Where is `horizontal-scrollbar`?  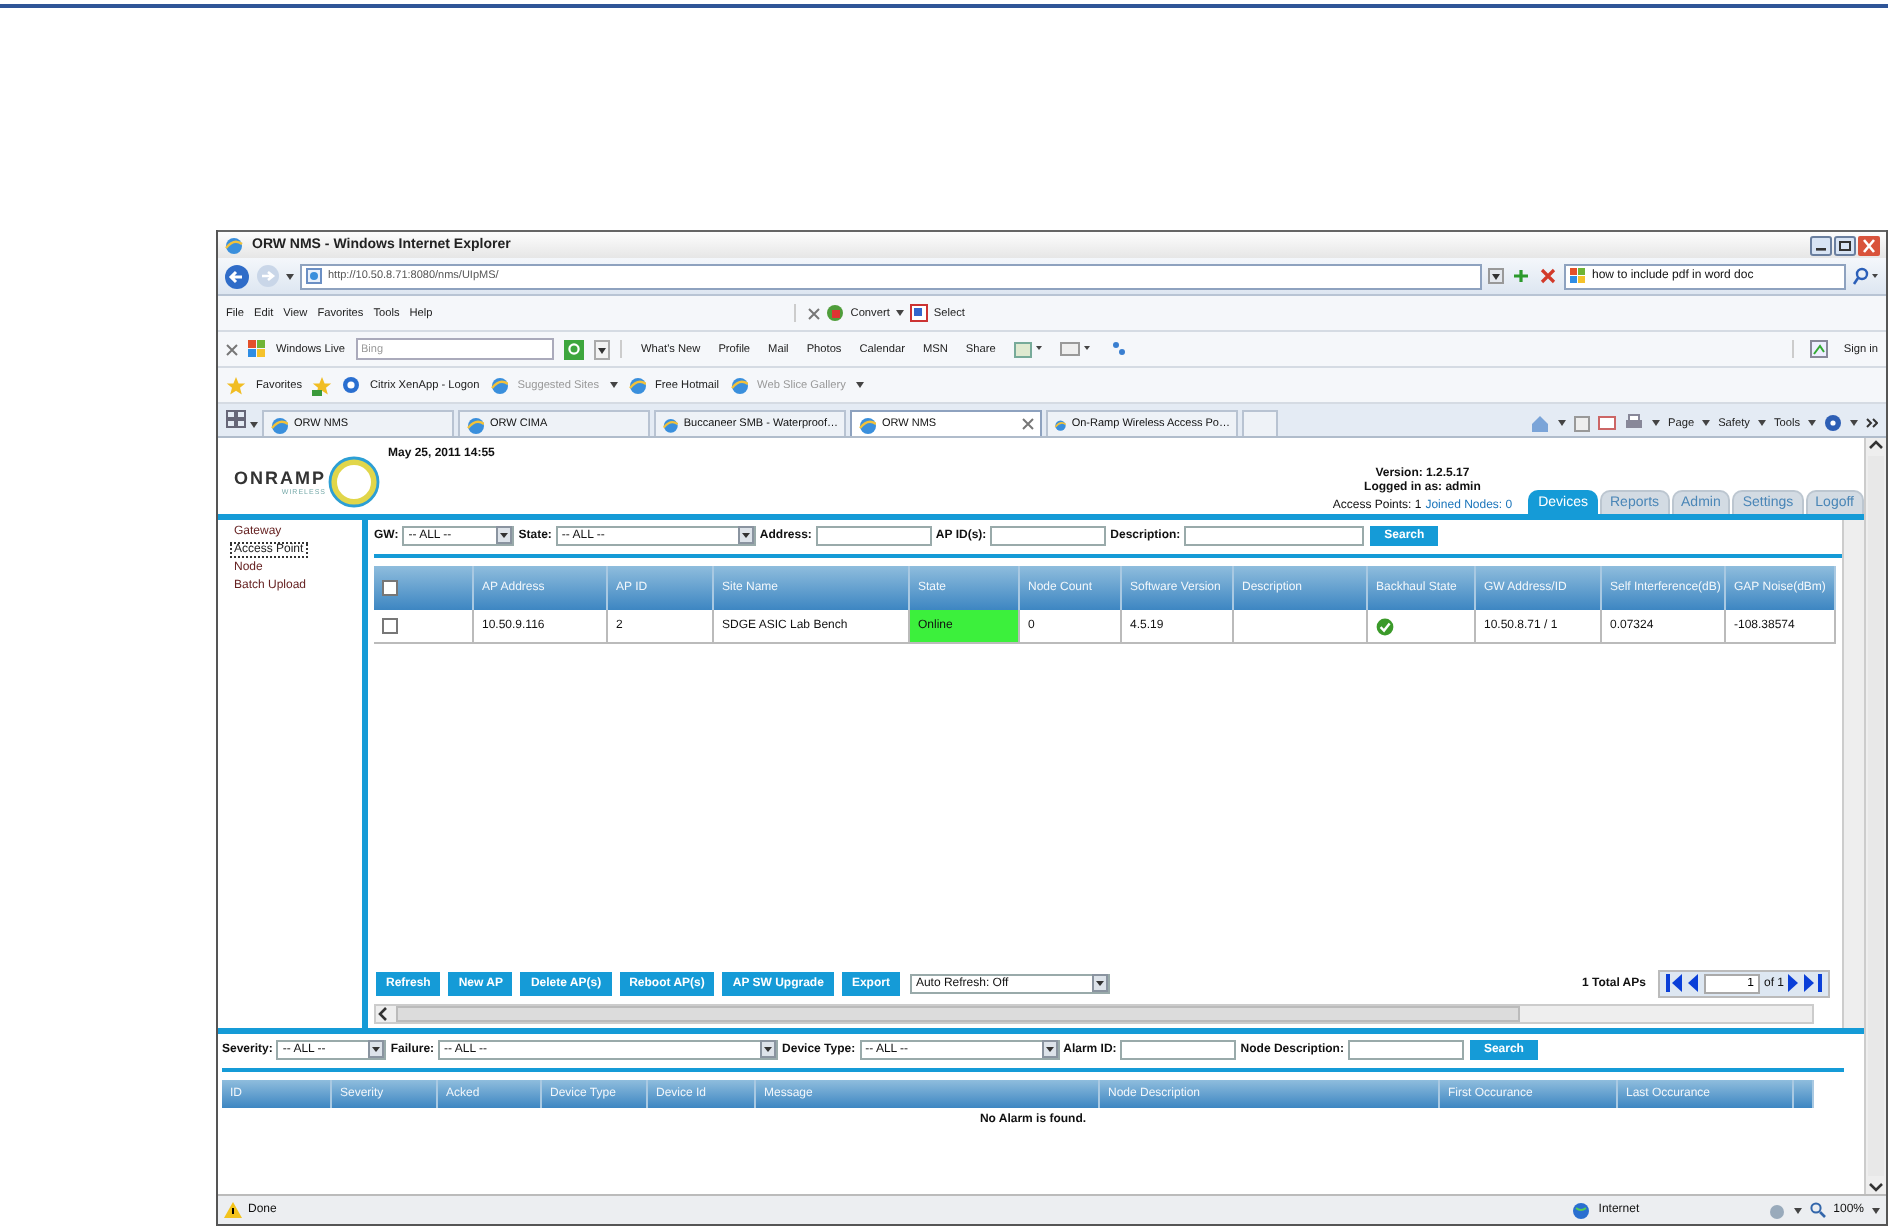 horizontal-scrollbar is located at coordinates (1094, 1014).